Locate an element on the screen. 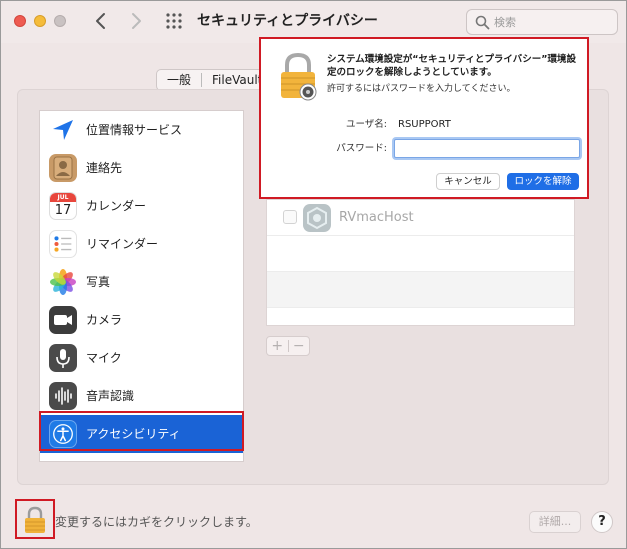  reminders-icon is located at coordinates (63, 244).